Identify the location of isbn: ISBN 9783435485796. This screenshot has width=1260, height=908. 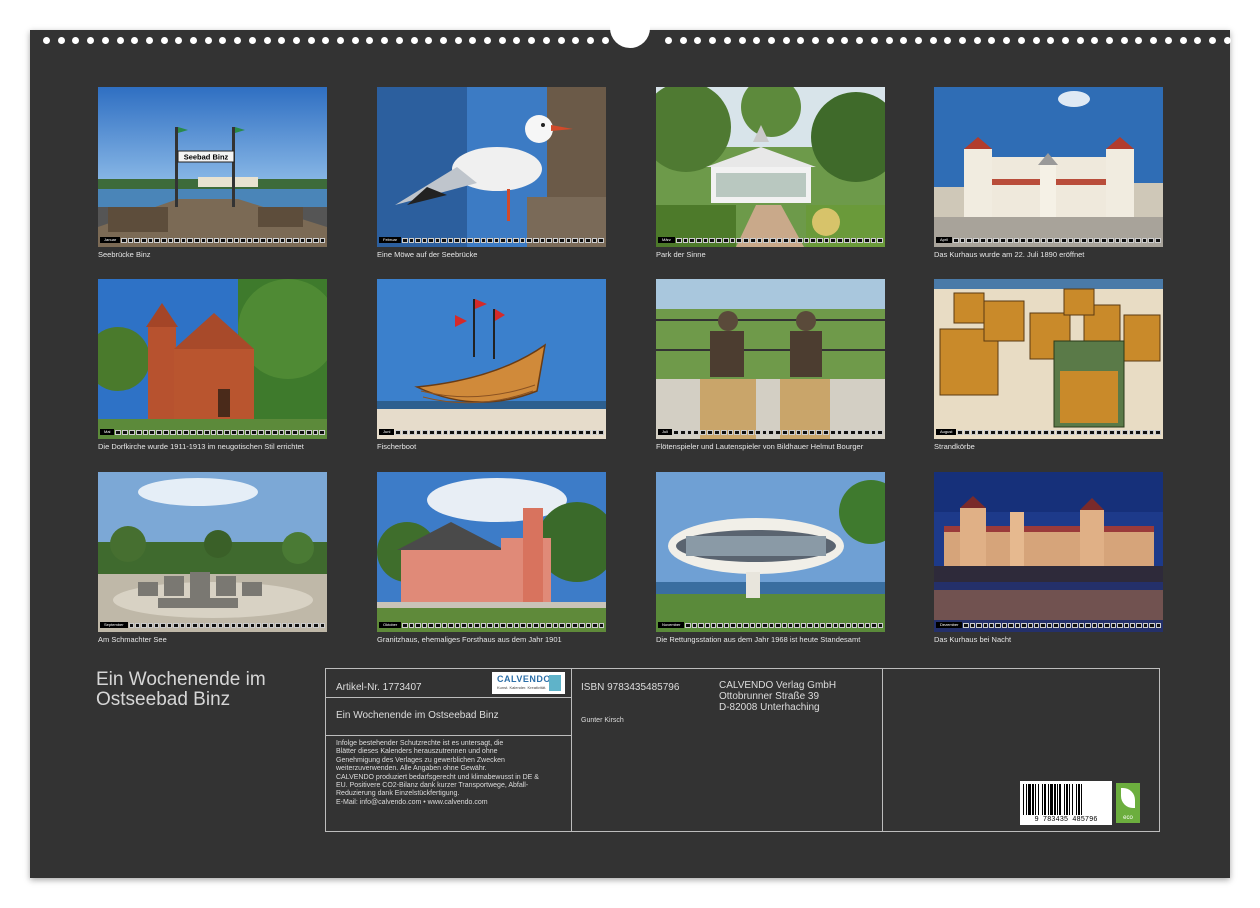
(630, 687).